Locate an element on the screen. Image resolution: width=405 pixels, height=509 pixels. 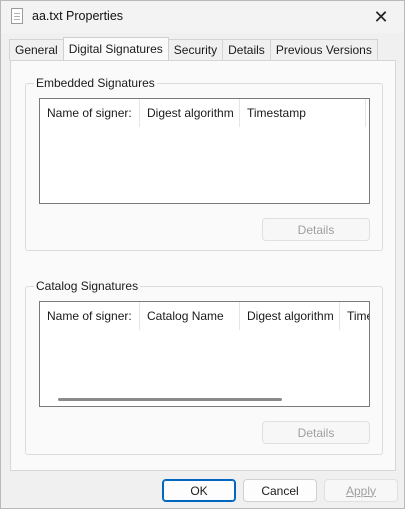
tab-general: General is located at coordinates (36, 49).